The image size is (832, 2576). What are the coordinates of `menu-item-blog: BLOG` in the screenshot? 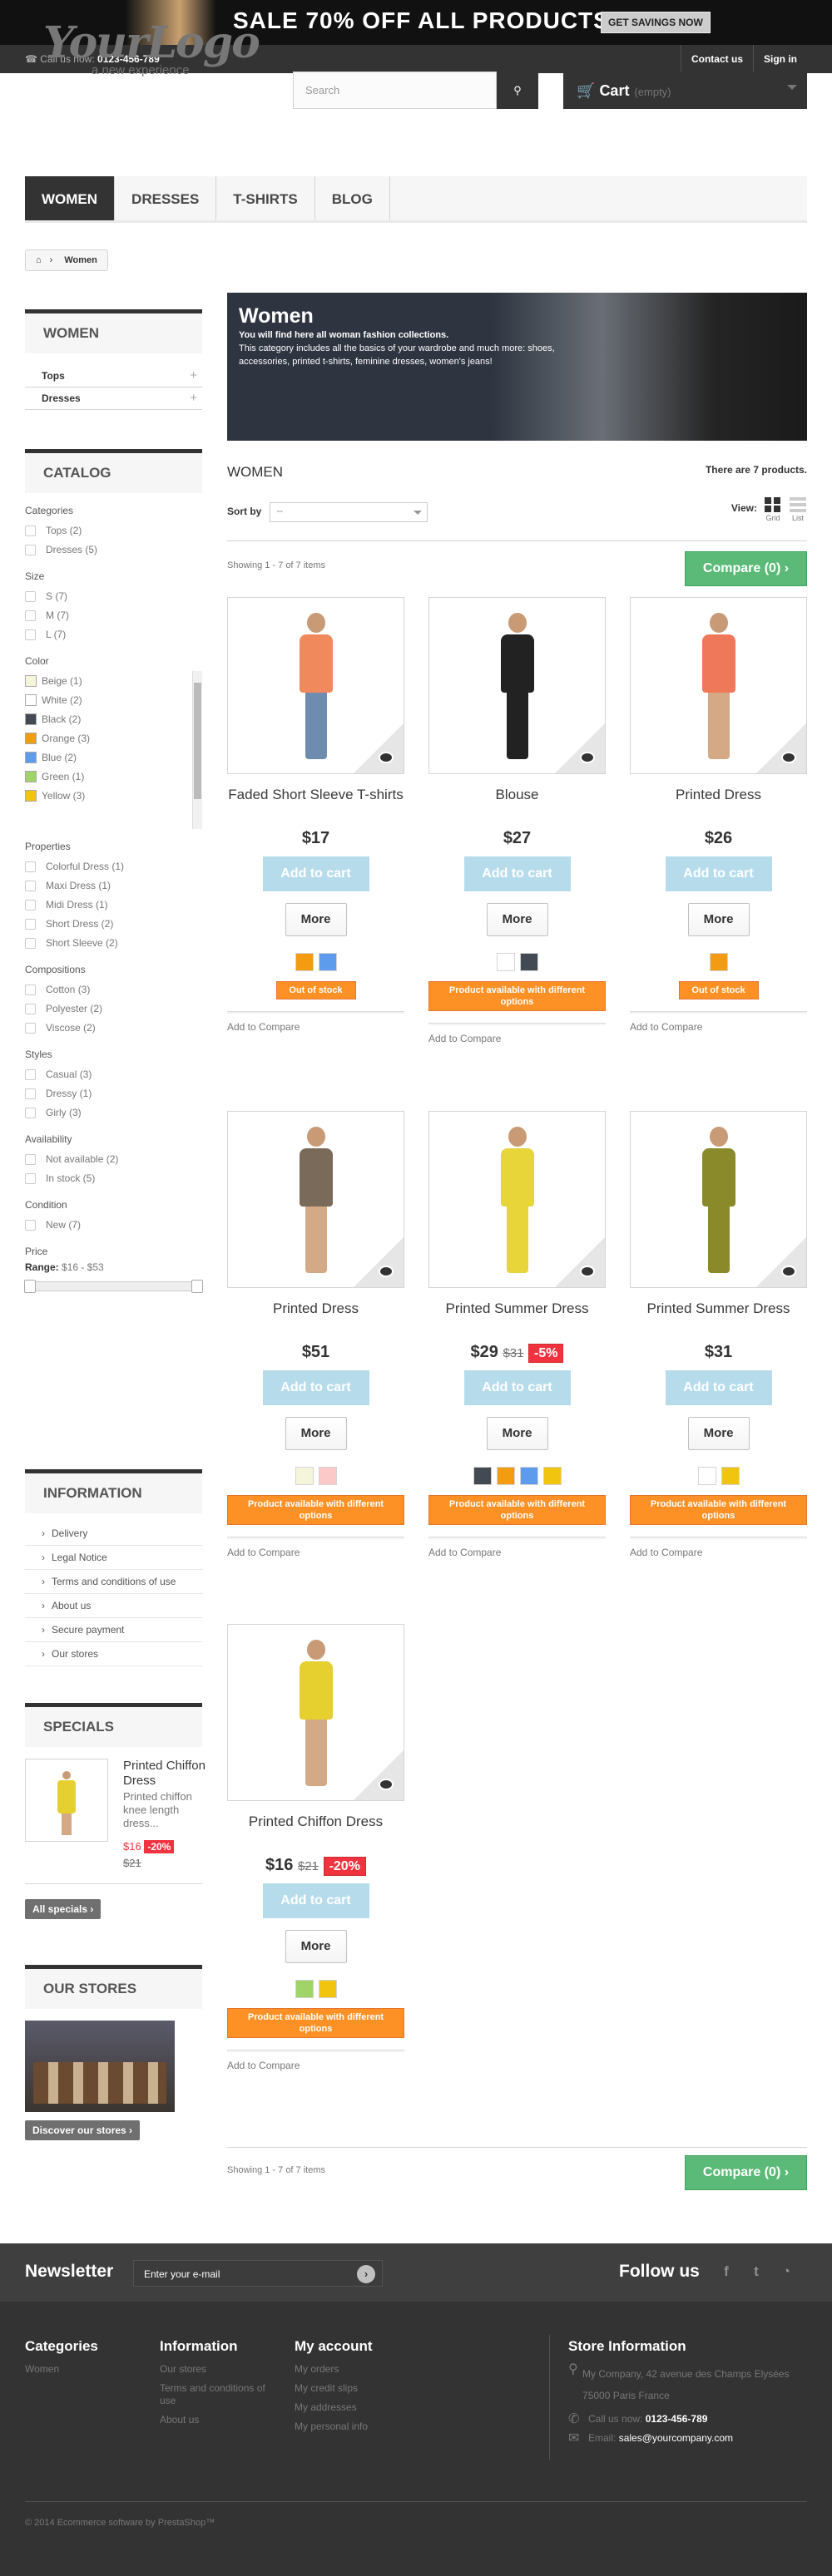 It's located at (352, 198).